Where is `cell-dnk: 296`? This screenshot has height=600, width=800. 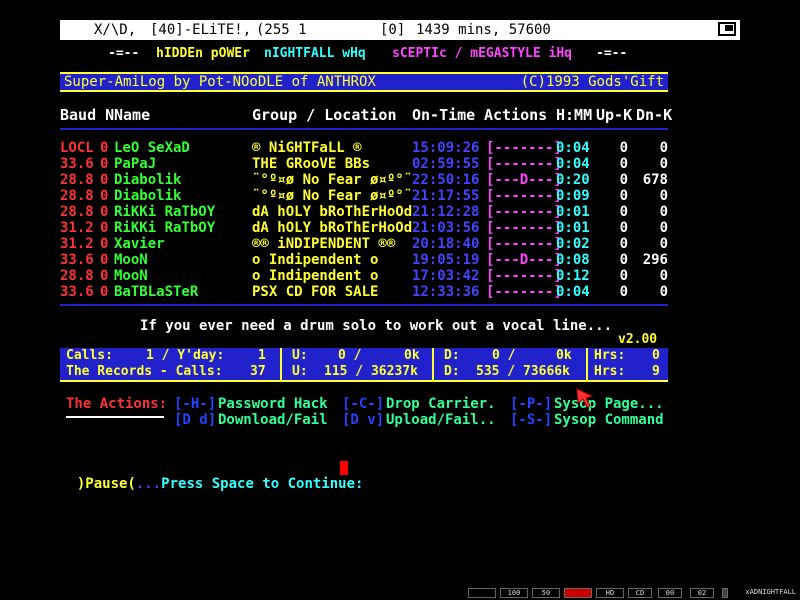 cell-dnk: 296 is located at coordinates (655, 260).